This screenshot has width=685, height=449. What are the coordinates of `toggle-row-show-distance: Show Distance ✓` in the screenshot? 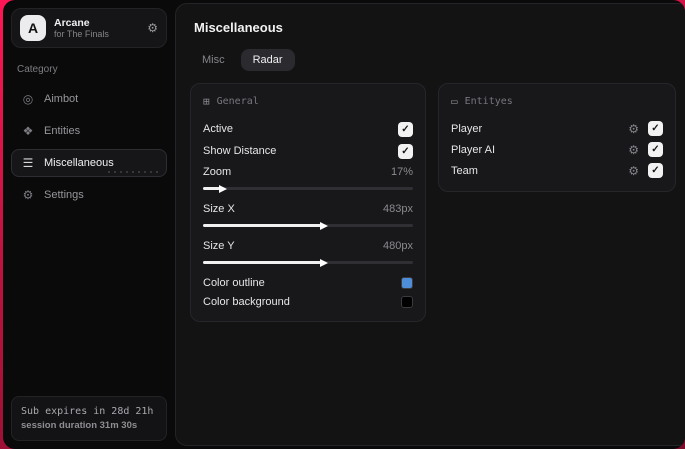 It's located at (308, 151).